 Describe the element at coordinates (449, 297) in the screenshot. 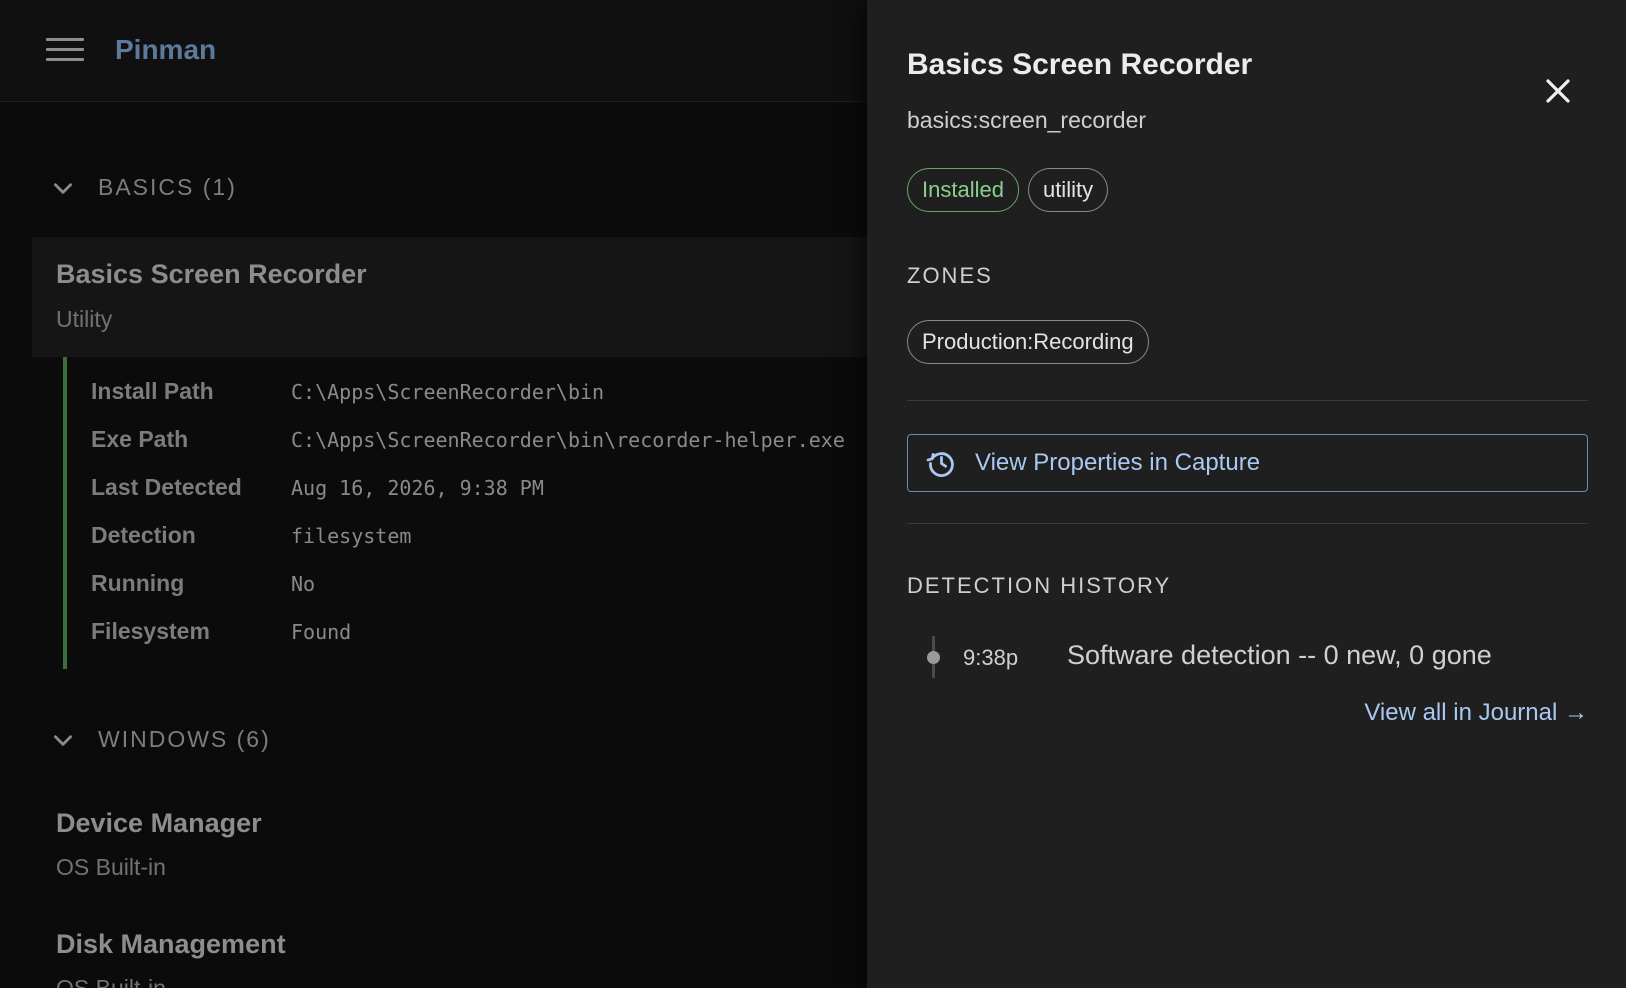

I see `list-item-selected: Basics Screen Recorder Utility` at that location.